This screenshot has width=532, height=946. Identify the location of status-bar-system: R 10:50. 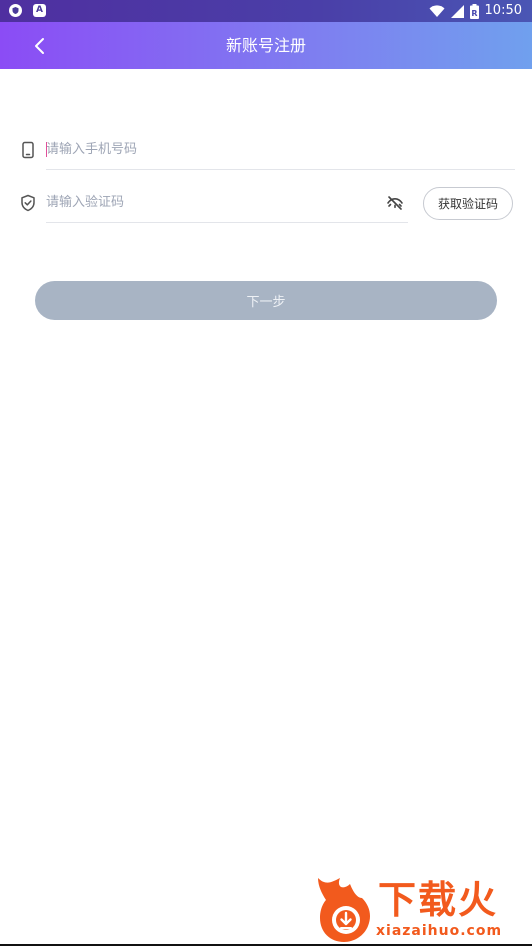
(475, 11).